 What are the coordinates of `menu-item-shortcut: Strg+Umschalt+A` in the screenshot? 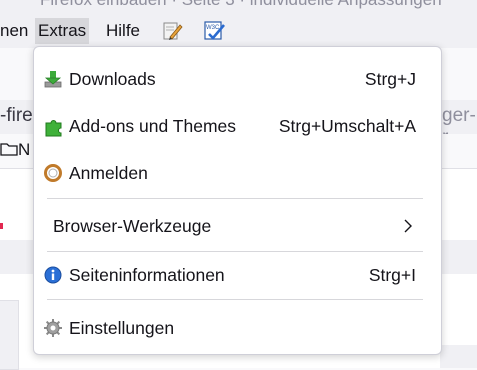 It's located at (347, 126).